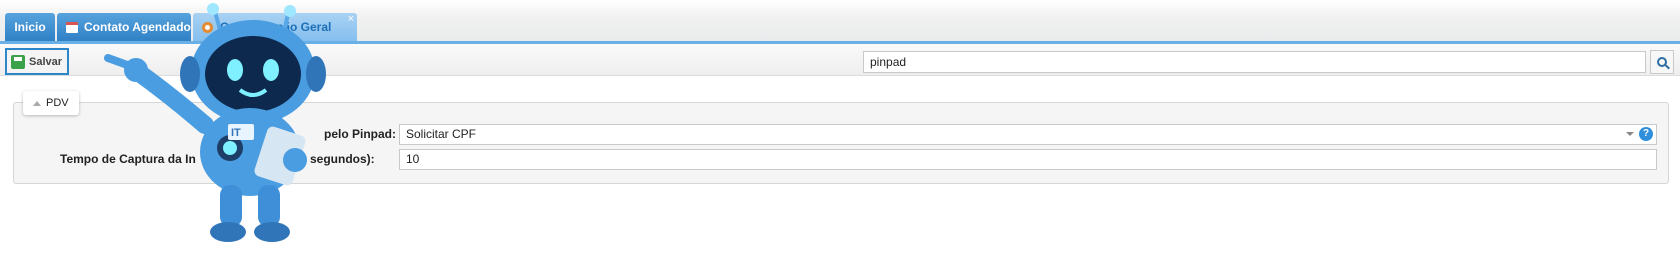  I want to click on robot-mascot: IT, so click(215, 122).